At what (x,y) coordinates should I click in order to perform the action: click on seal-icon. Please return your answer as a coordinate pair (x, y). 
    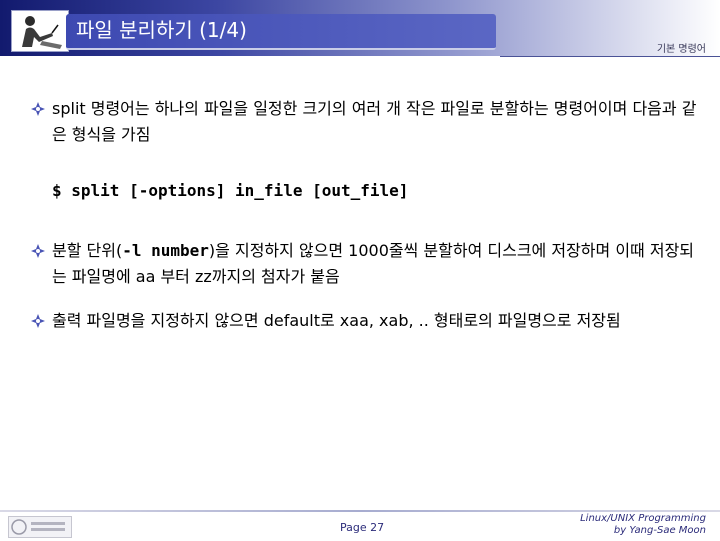
    Looking at the image, I should click on (38, 527).